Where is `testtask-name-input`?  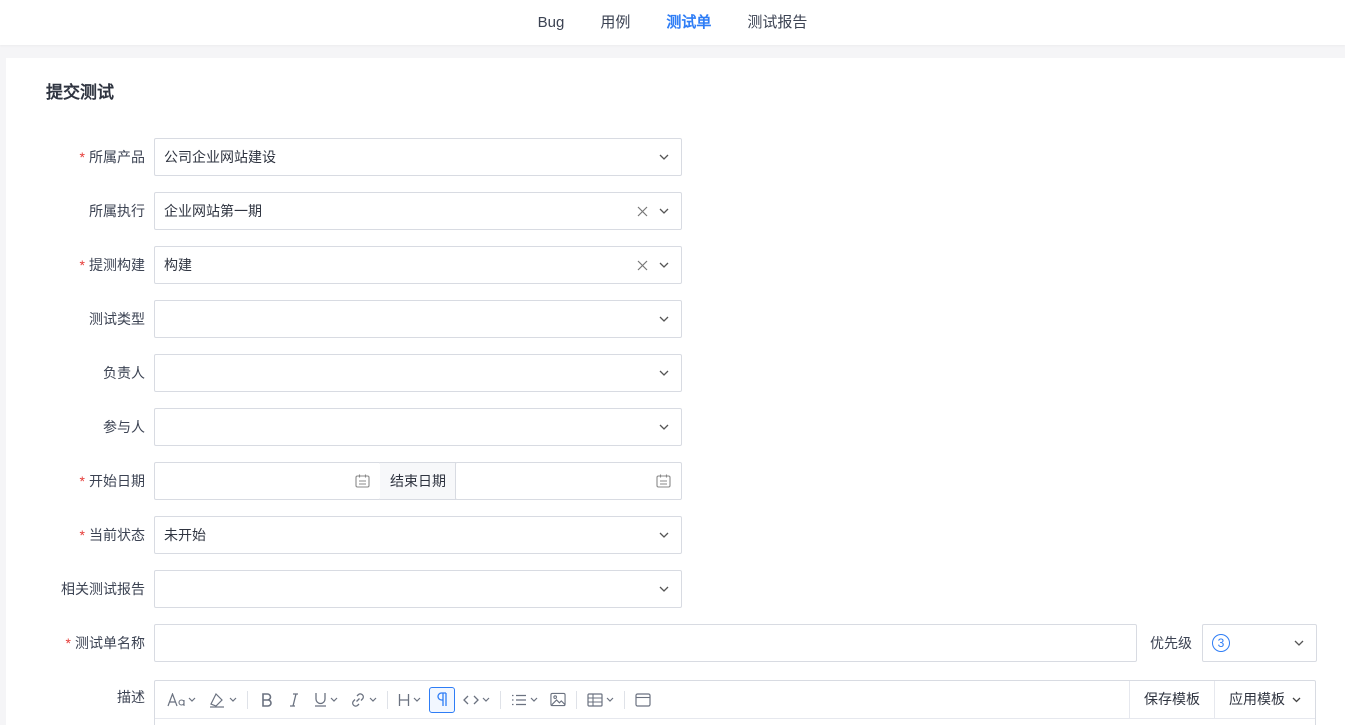
testtask-name-input is located at coordinates (645, 643).